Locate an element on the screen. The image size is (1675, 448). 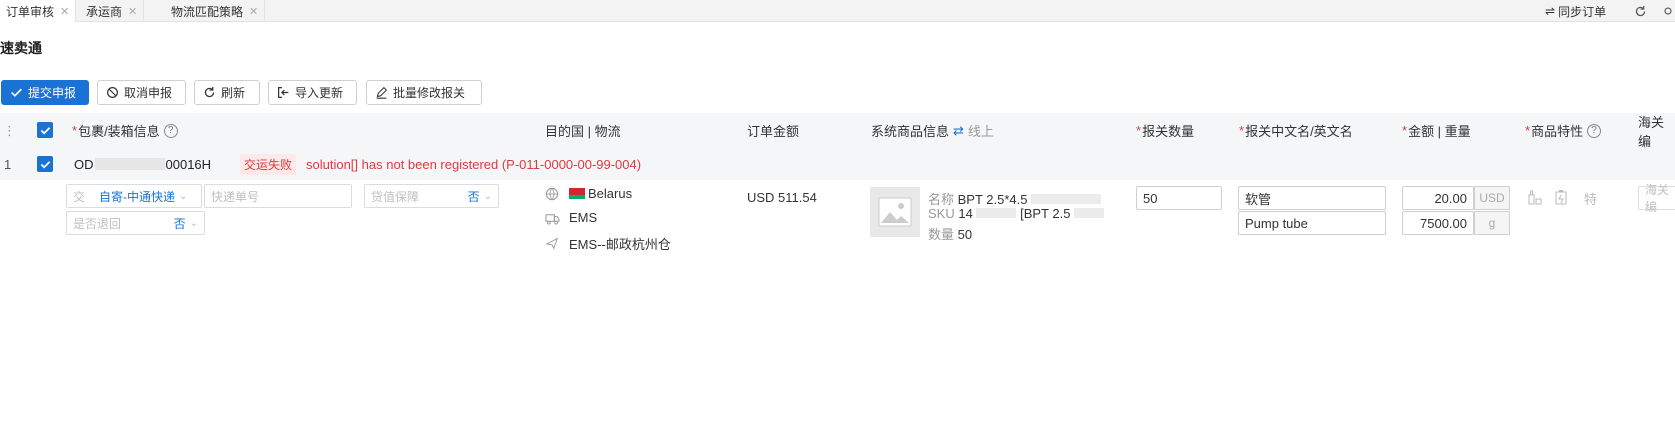
row-checkbox is located at coordinates (45, 164).